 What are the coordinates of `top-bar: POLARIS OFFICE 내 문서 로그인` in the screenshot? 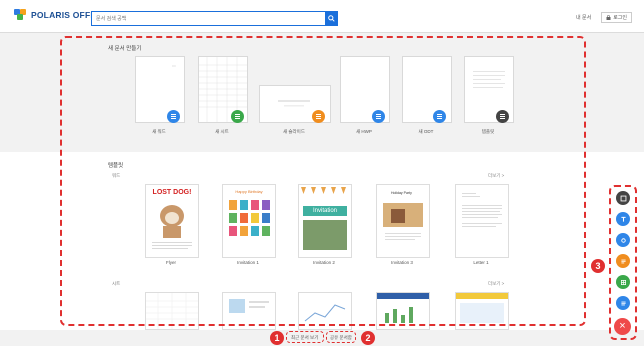 It's located at (322, 16).